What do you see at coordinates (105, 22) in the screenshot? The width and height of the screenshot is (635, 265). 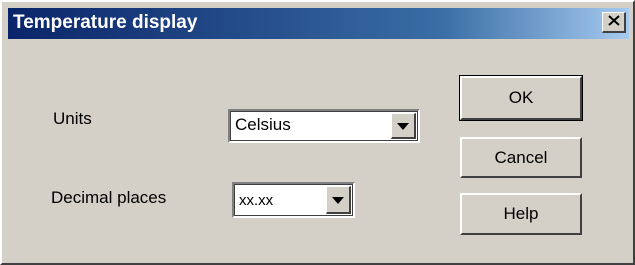 I see `window-title: Temperature display` at bounding box center [105, 22].